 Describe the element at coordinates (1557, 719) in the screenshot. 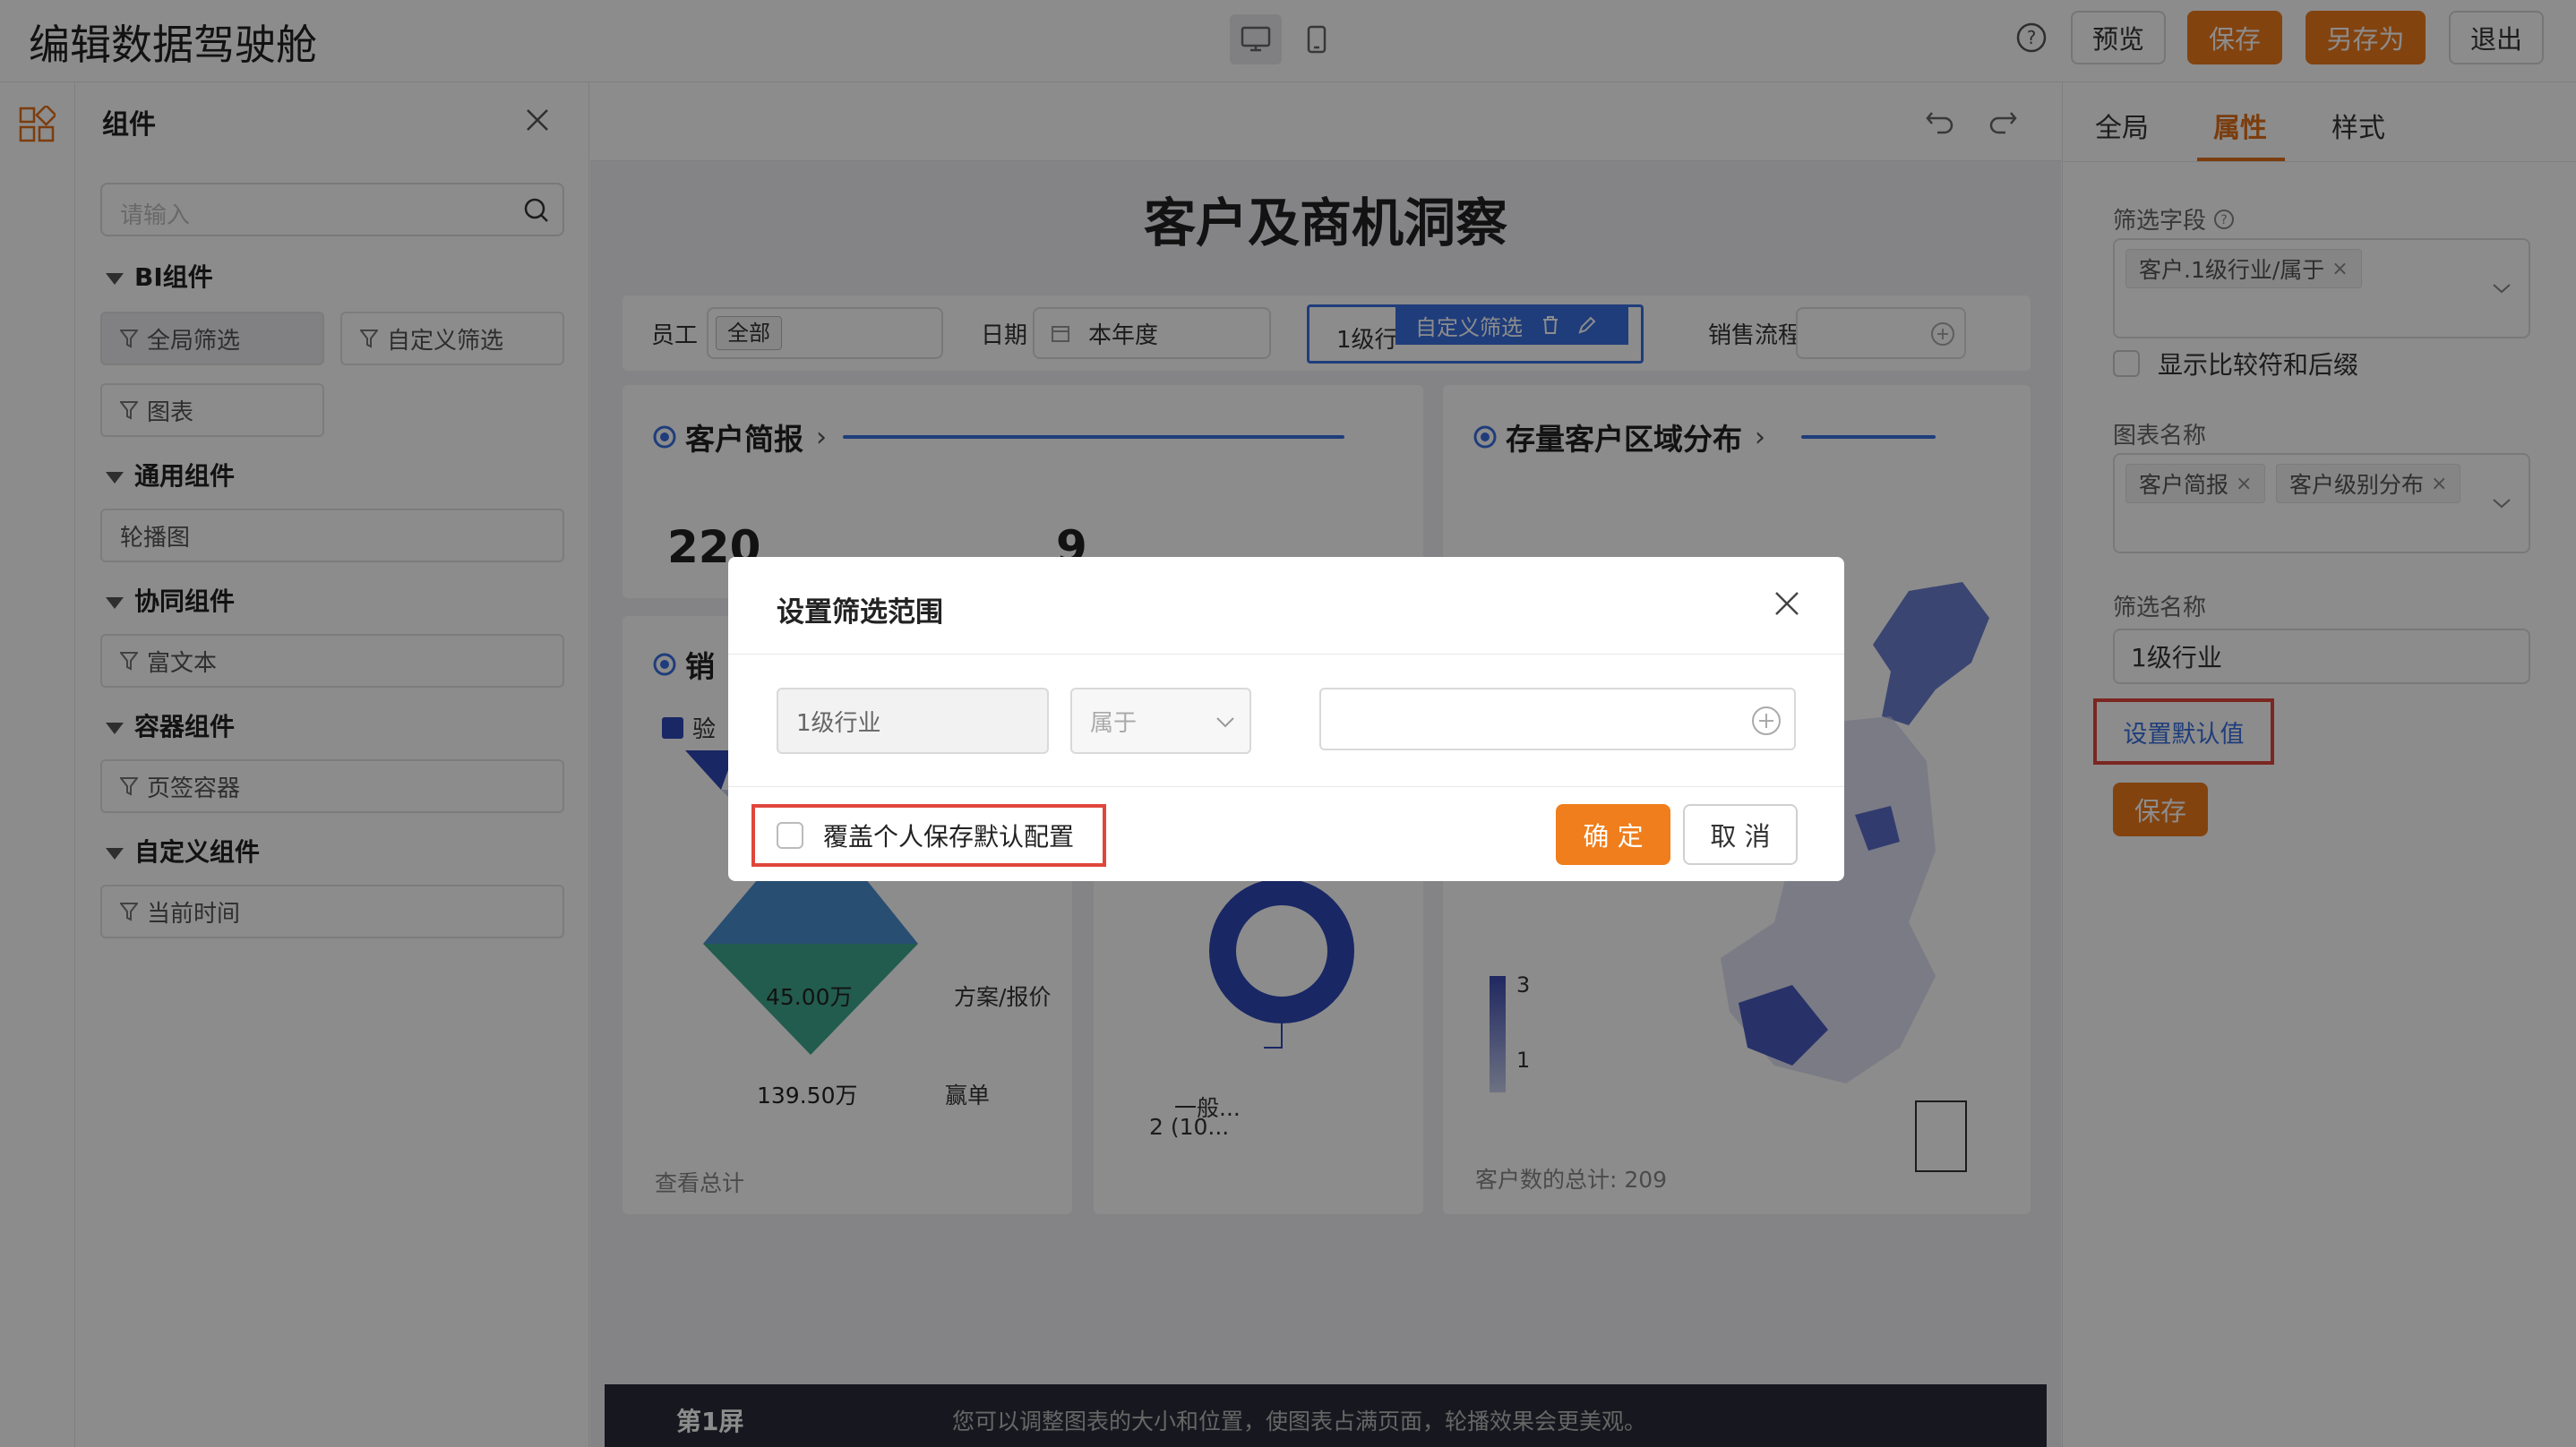

I see `filter-value-input` at that location.